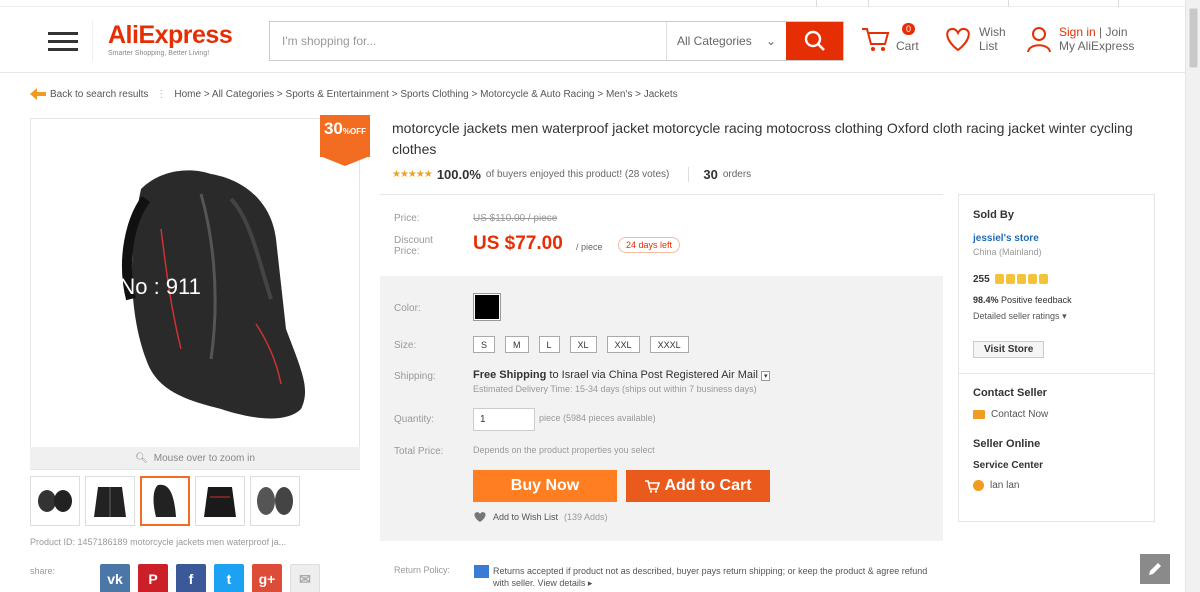 The width and height of the screenshot is (1200, 592). What do you see at coordinates (698, 486) in the screenshot?
I see `add-to-cart-button: Add to Cart` at bounding box center [698, 486].